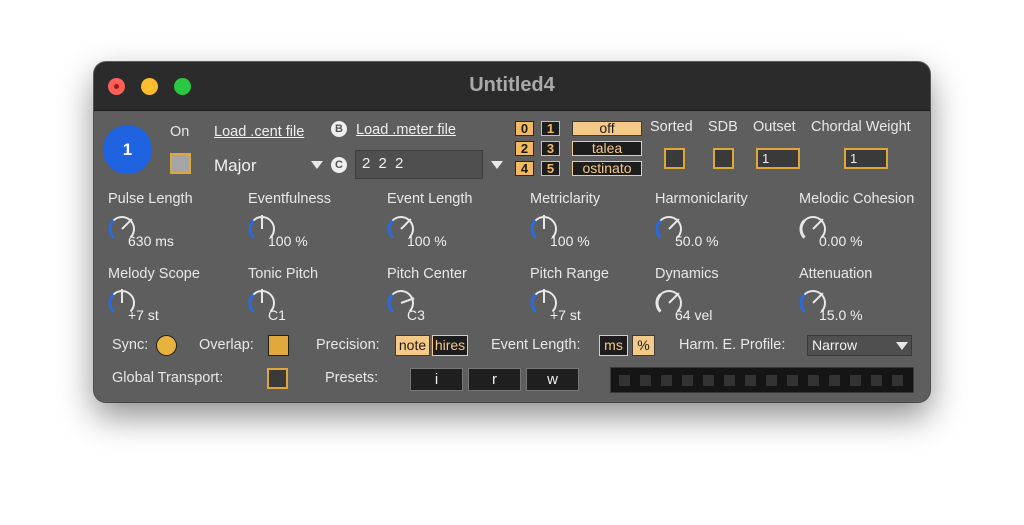  I want to click on sync-label: Sync:, so click(130, 345).